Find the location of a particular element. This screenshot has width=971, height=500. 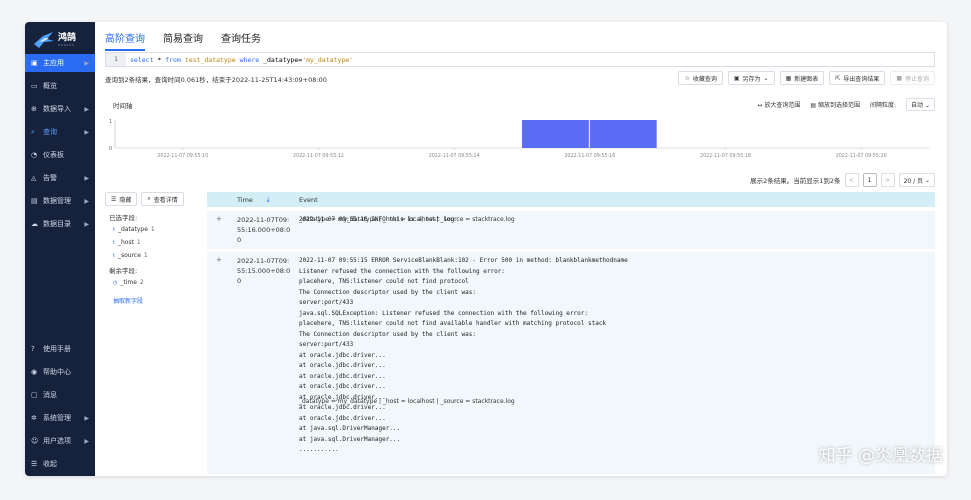

save-as-label: 另存为 is located at coordinates (751, 79).